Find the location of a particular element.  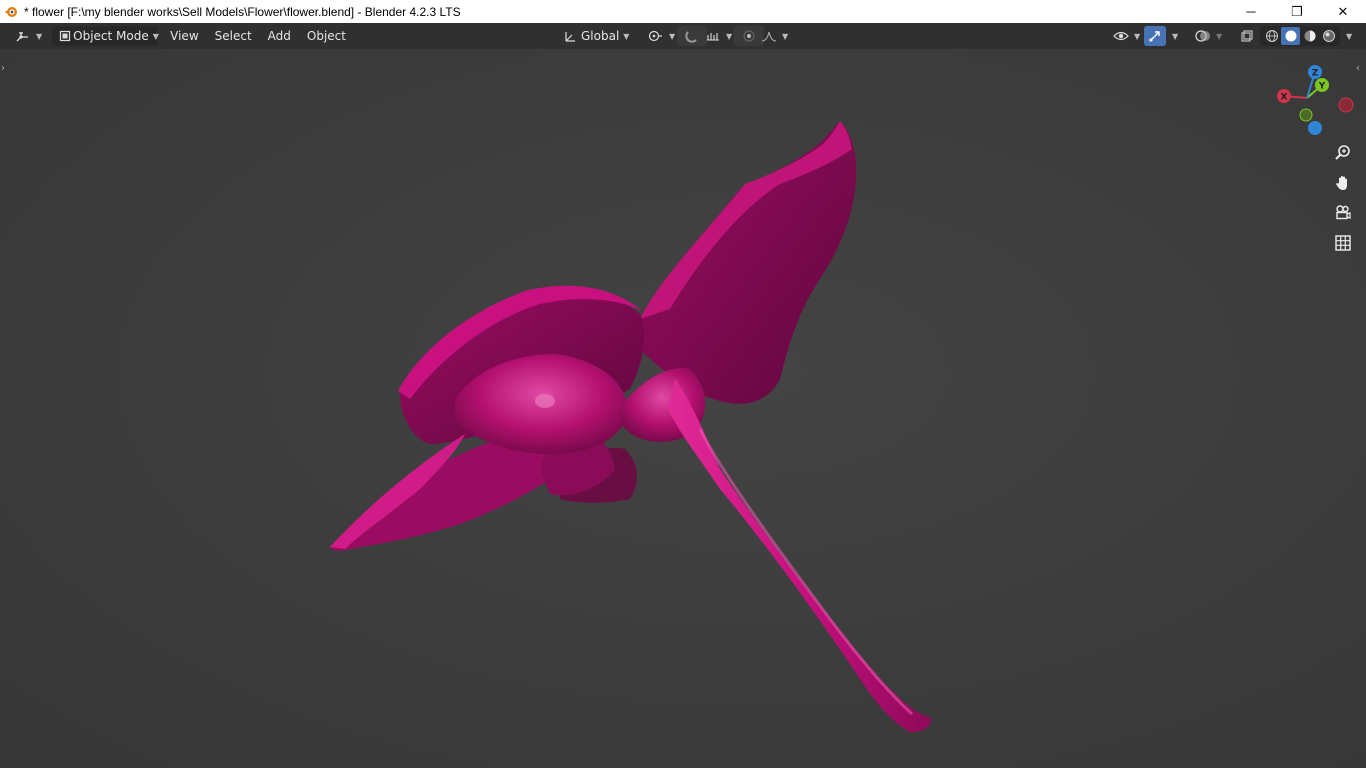

overlays-toggle: ▼ is located at coordinates (1208, 36).